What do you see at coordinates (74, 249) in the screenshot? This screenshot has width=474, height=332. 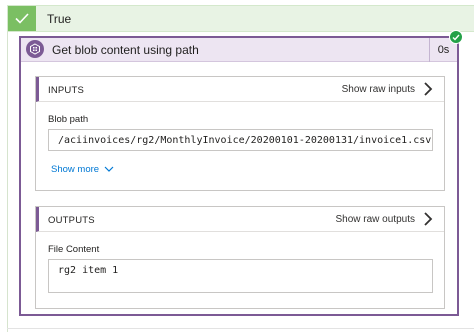 I see `file-content-label: File Content` at bounding box center [74, 249].